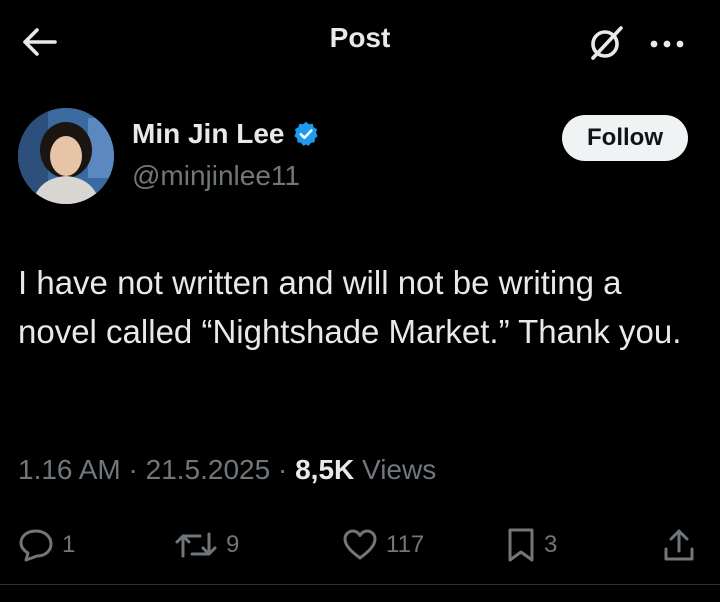  I want to click on avatar-image, so click(66, 156).